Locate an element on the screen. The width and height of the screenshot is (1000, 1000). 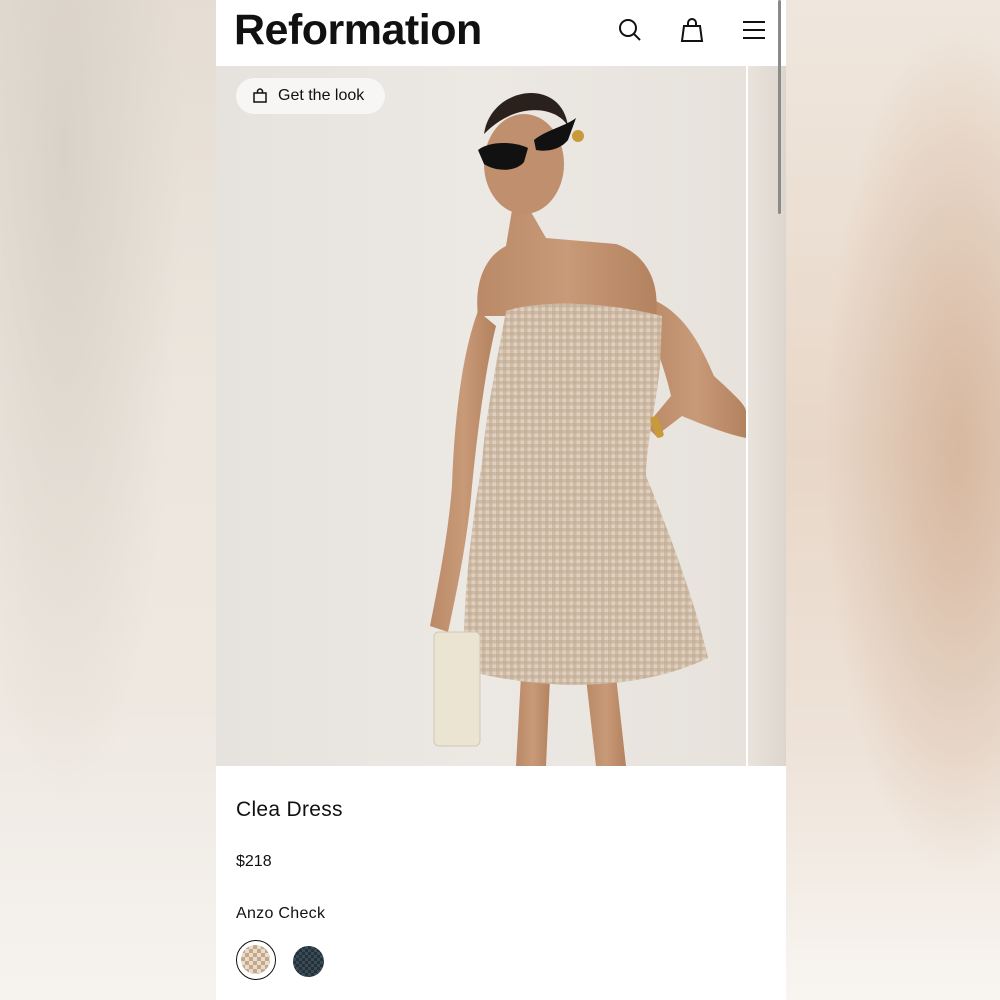
get-the-look-label: Get the look is located at coordinates (321, 95).